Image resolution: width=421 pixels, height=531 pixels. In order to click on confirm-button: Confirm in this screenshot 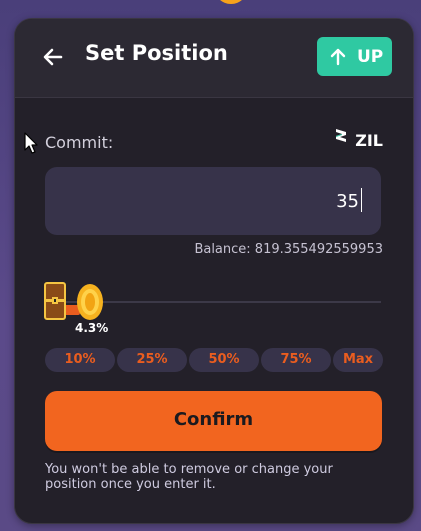, I will do `click(213, 421)`.